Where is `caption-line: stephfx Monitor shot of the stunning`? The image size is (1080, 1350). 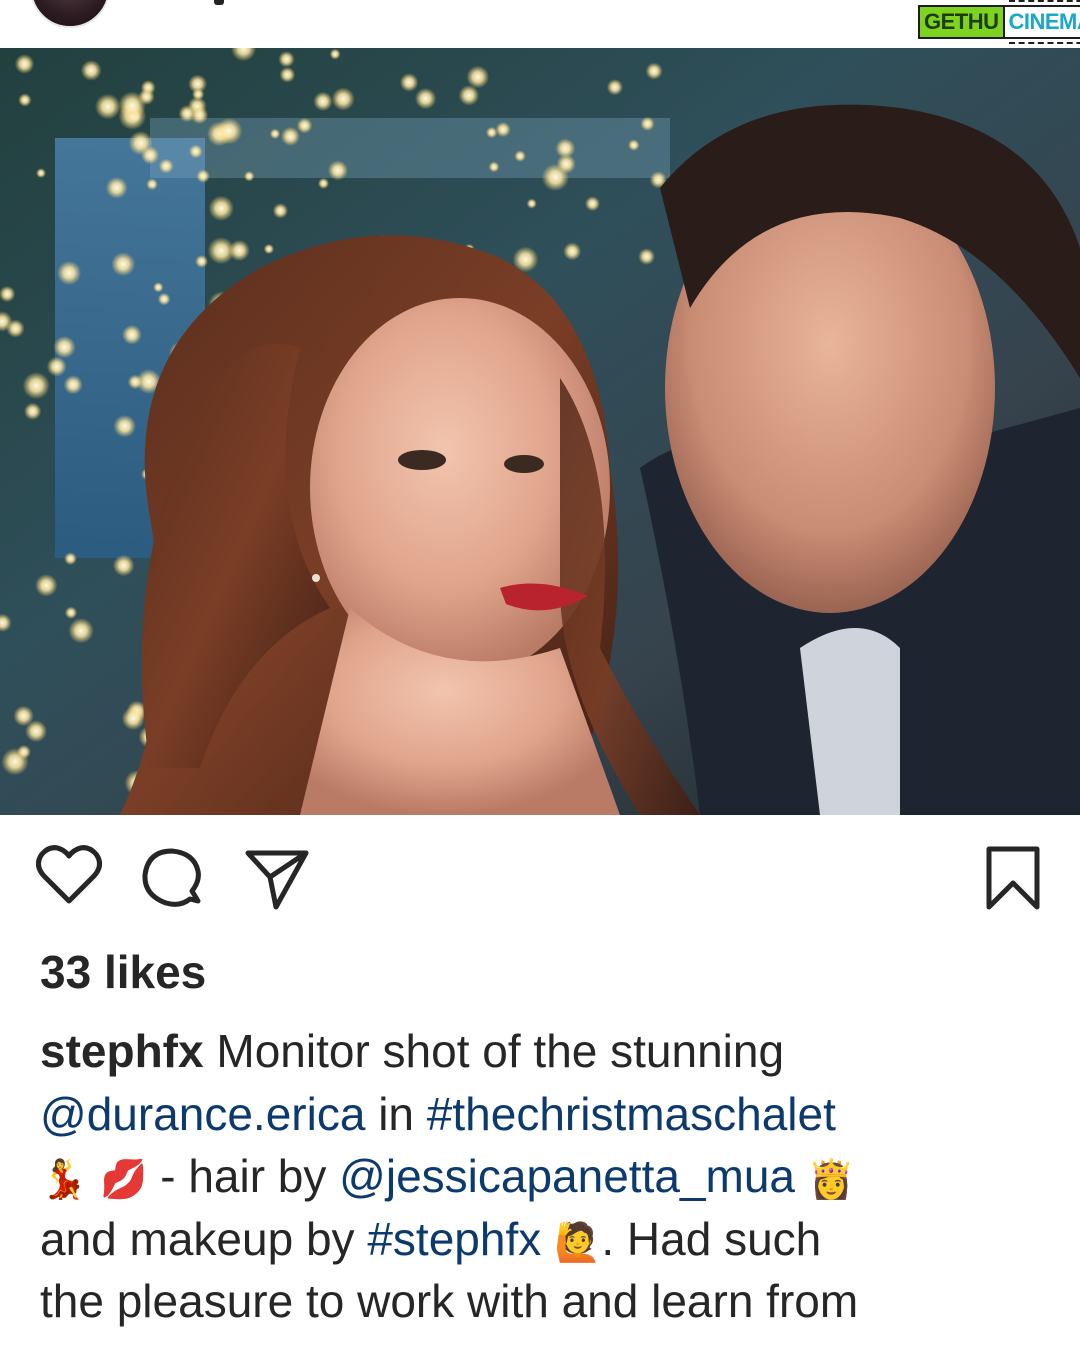 caption-line: stephfx Monitor shot of the stunning is located at coordinates (545, 1051).